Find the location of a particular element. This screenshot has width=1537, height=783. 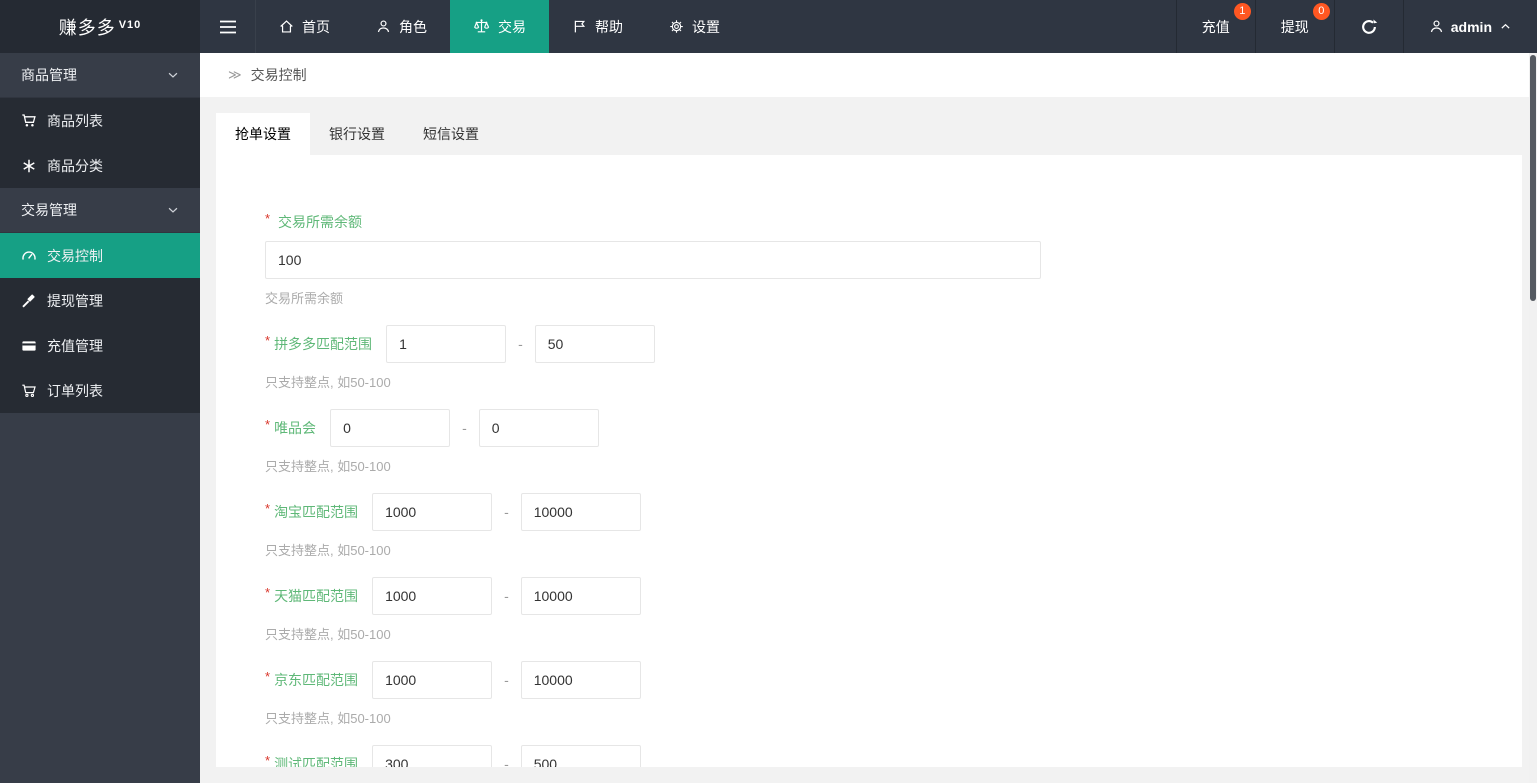

gauge-icon is located at coordinates (29, 256).